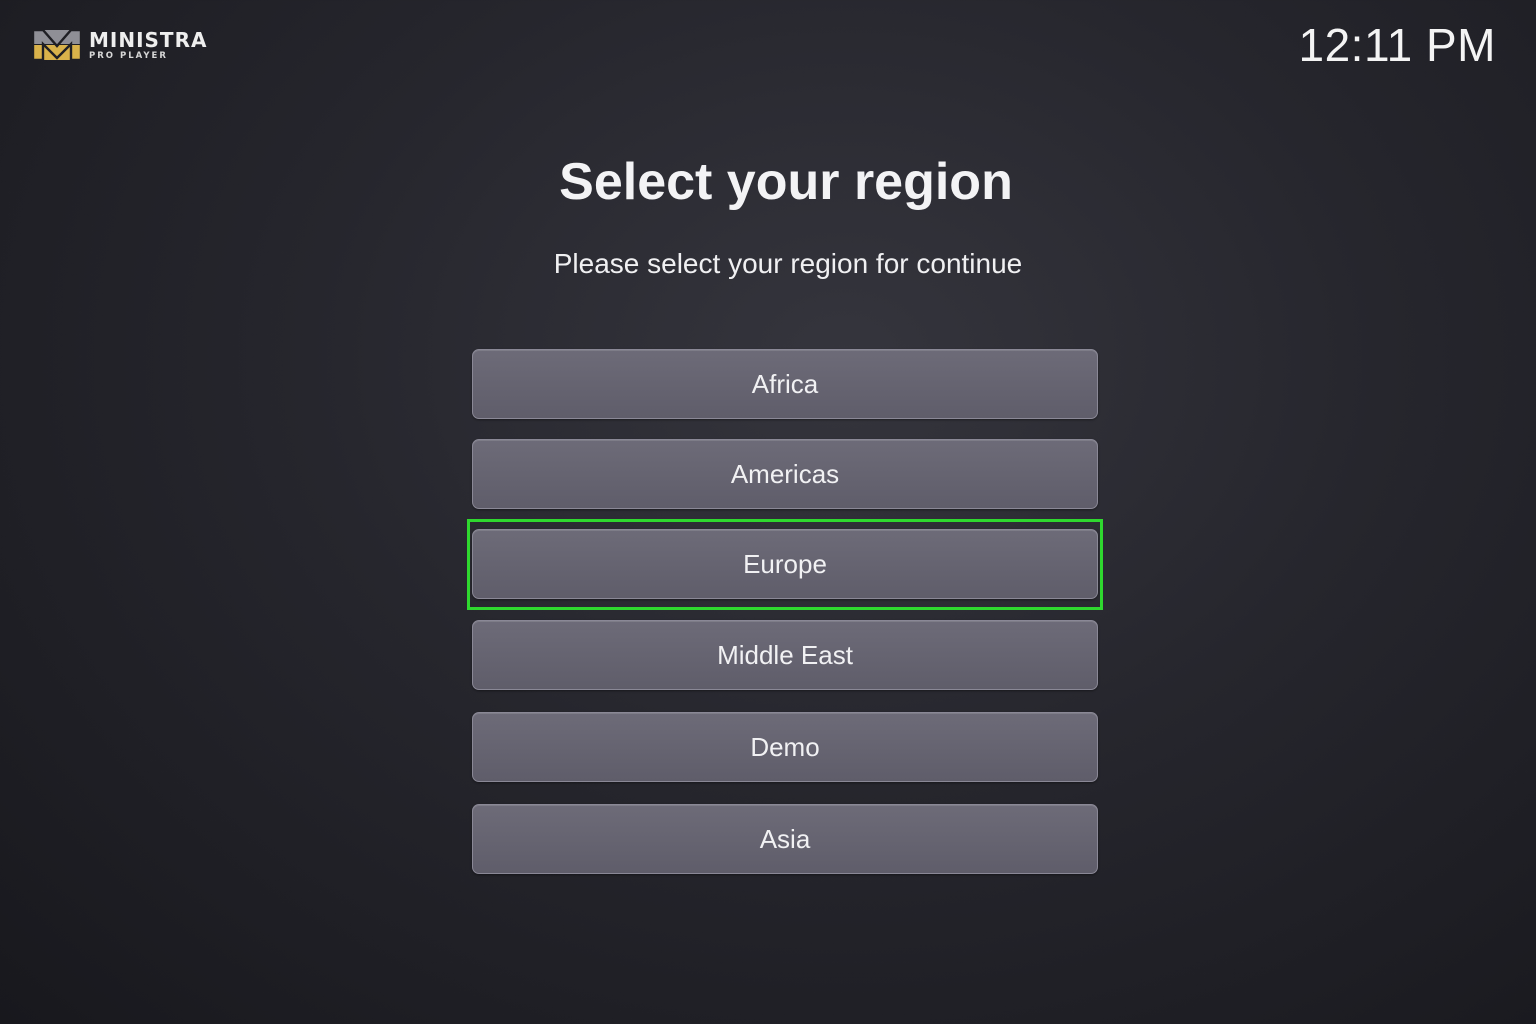  What do you see at coordinates (785, 384) in the screenshot?
I see `region-button-africa: Africa` at bounding box center [785, 384].